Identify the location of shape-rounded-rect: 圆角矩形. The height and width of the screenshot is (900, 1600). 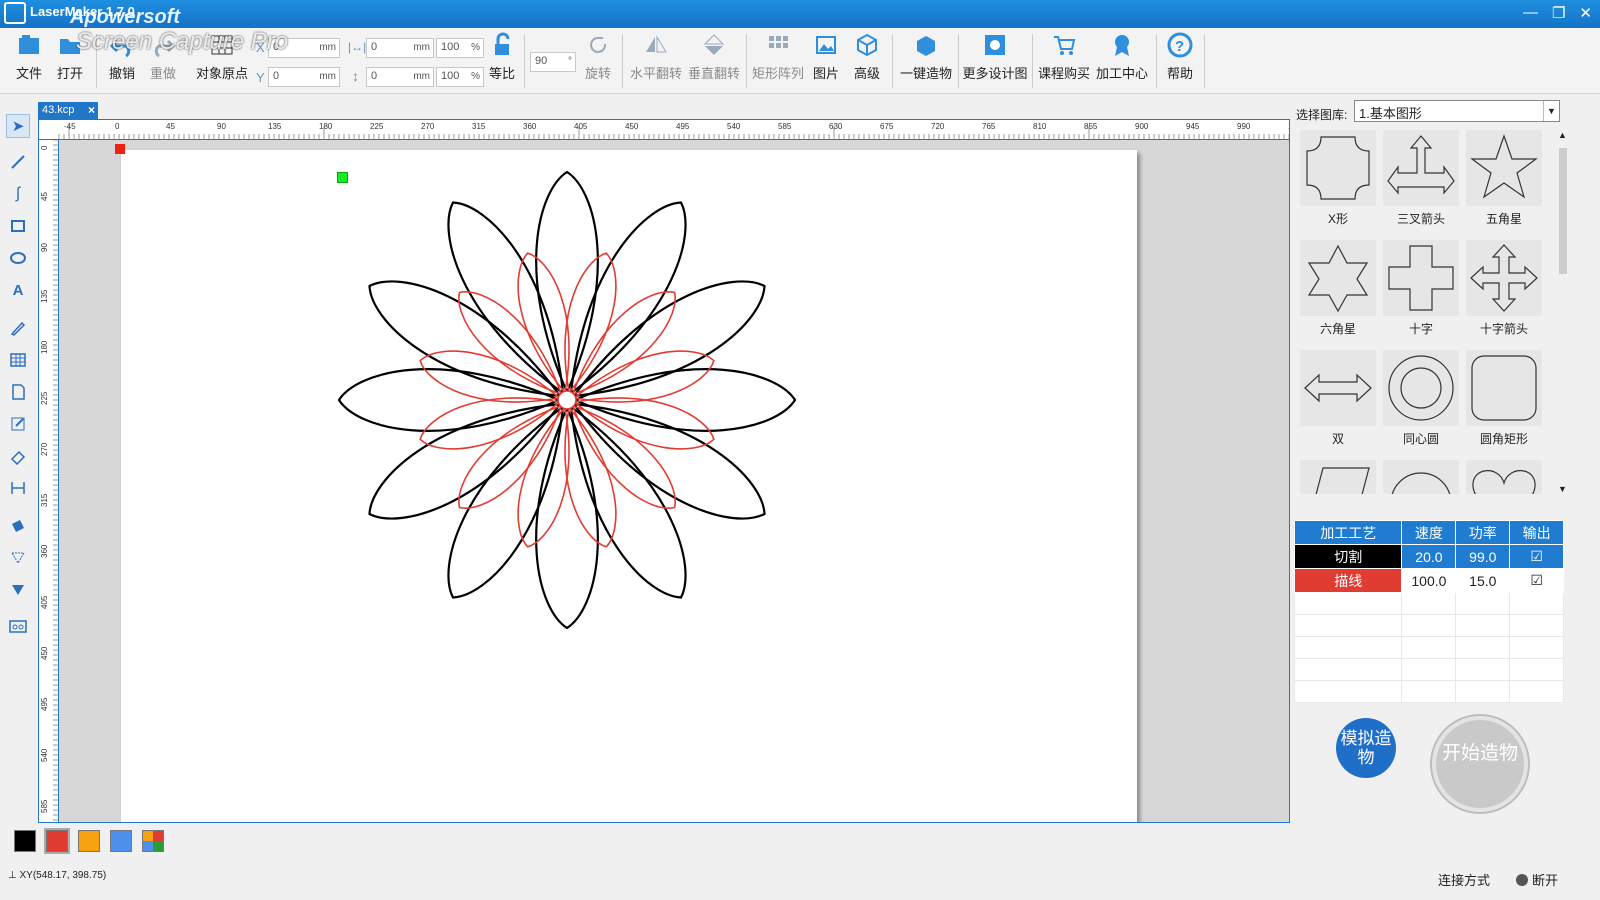
(1504, 402).